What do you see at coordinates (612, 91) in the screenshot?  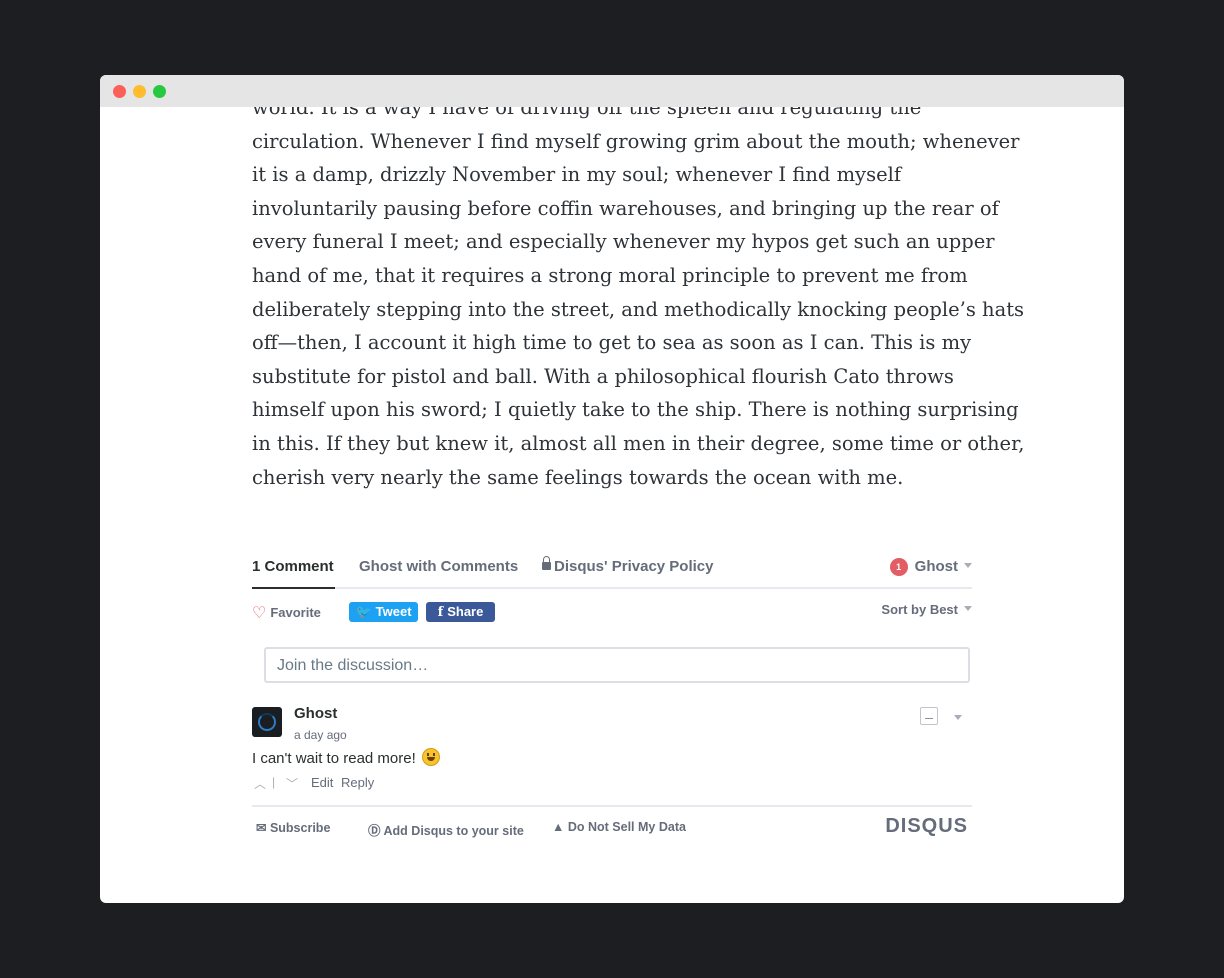 I see `window-titlebar` at bounding box center [612, 91].